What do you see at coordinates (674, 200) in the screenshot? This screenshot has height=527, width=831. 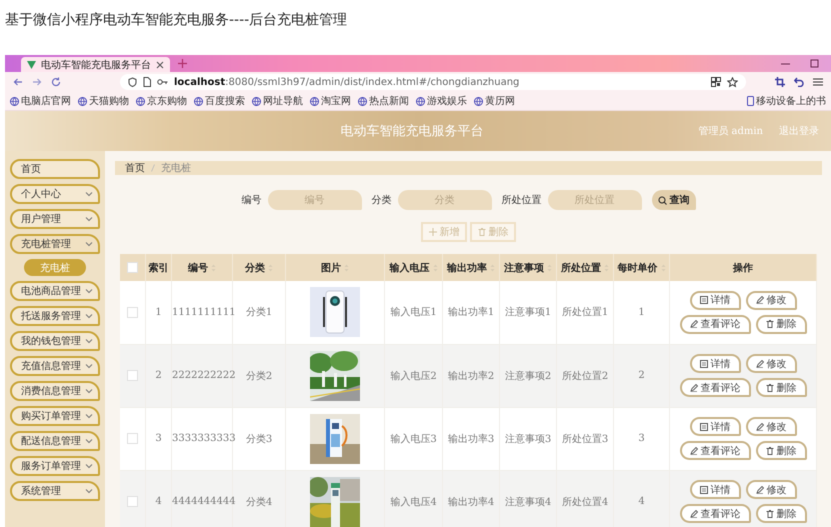 I see `search-button: 查询` at bounding box center [674, 200].